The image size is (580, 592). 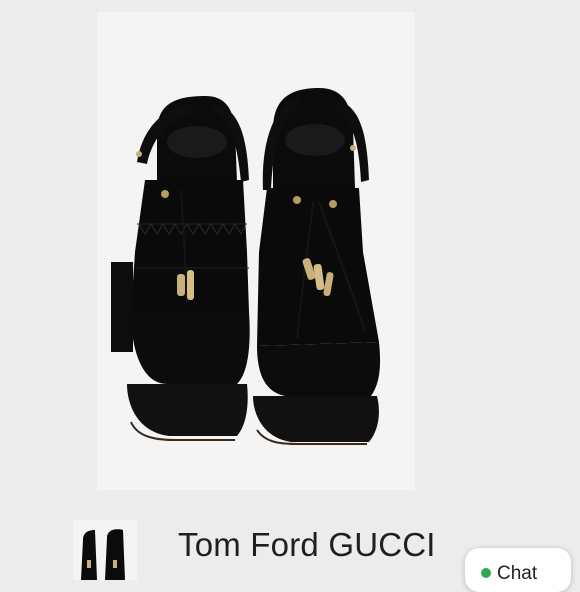 I want to click on left-sandal, so click(x=180, y=268).